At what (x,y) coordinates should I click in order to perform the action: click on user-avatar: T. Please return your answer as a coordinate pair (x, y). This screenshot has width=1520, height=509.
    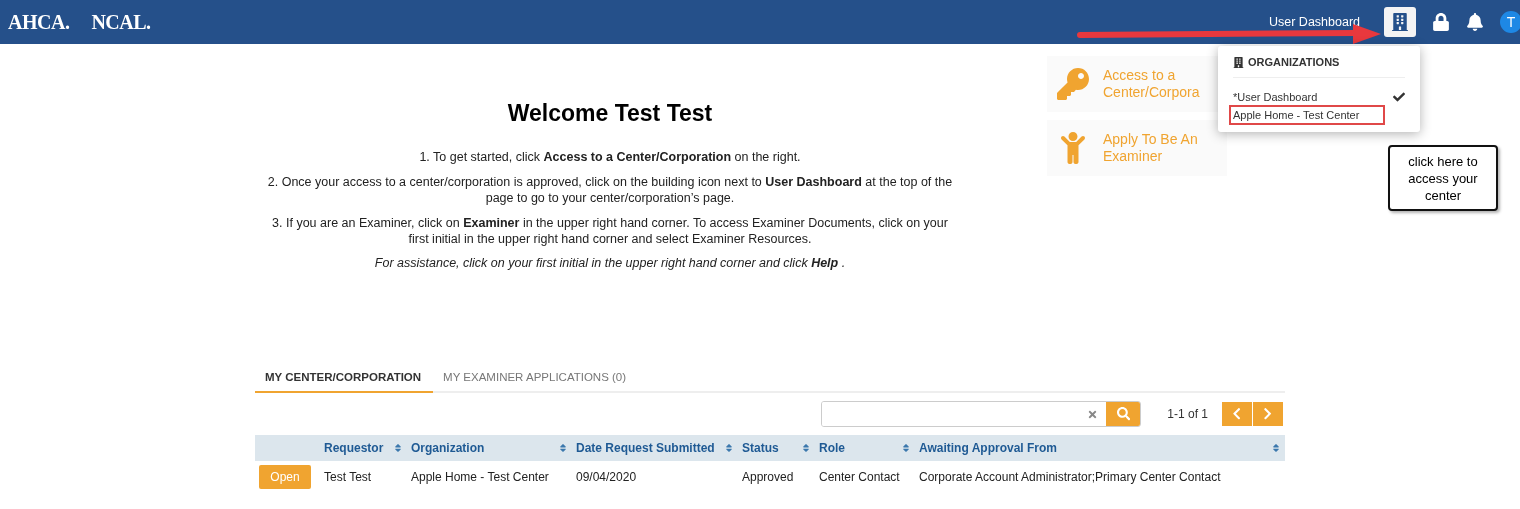
    Looking at the image, I should click on (1510, 22).